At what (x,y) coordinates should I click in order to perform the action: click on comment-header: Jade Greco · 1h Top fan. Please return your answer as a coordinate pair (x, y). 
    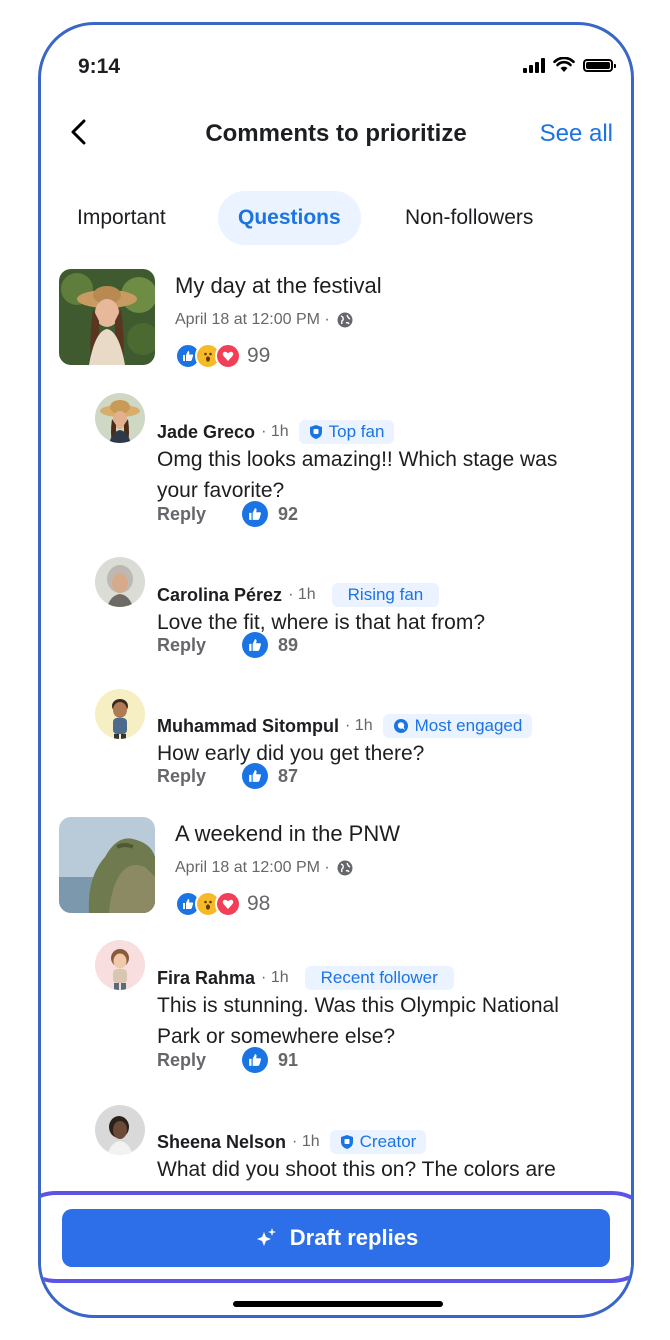
    Looking at the image, I should click on (276, 432).